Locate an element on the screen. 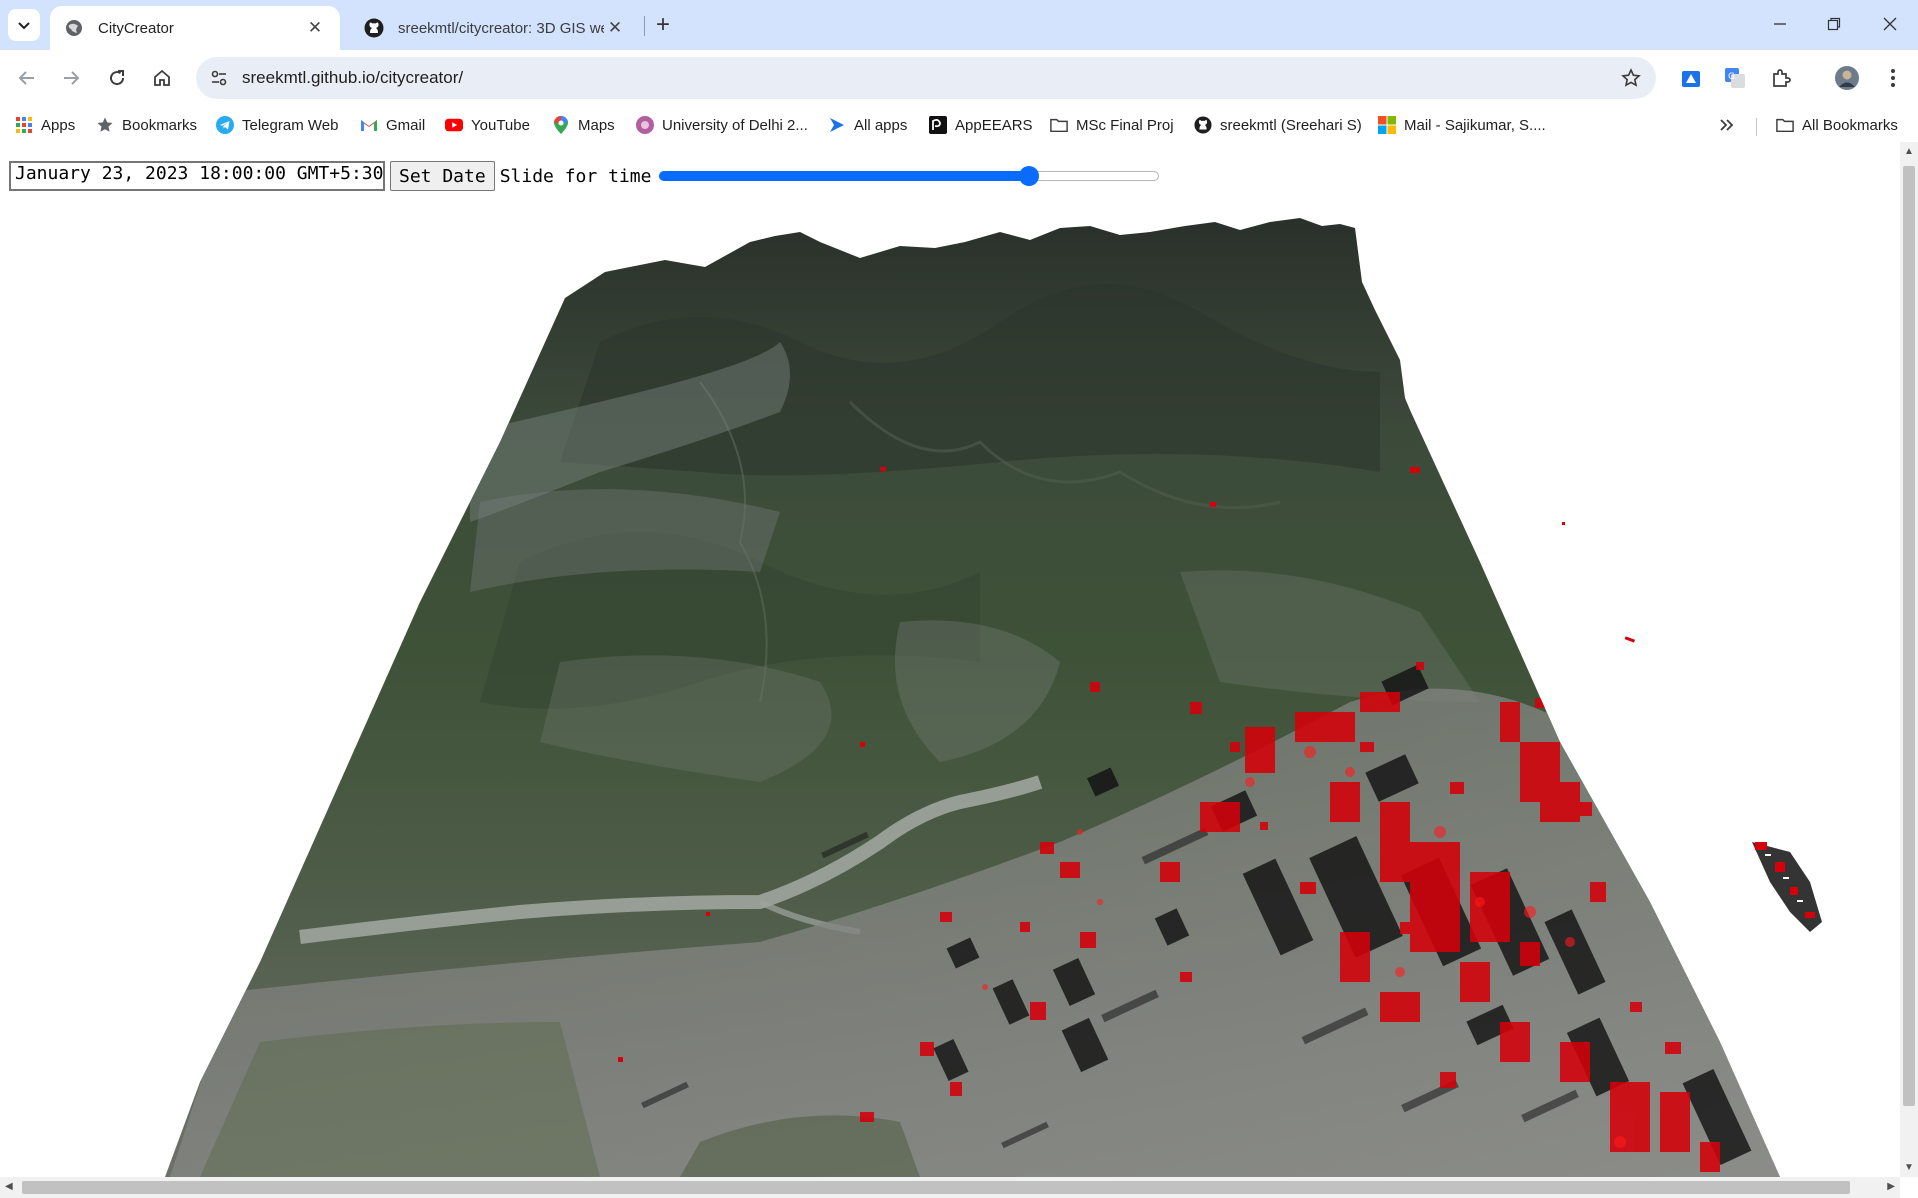 The image size is (1918, 1198). bookmark-github-profile: sreekmtl (Sreehari S) is located at coordinates (1278, 125).